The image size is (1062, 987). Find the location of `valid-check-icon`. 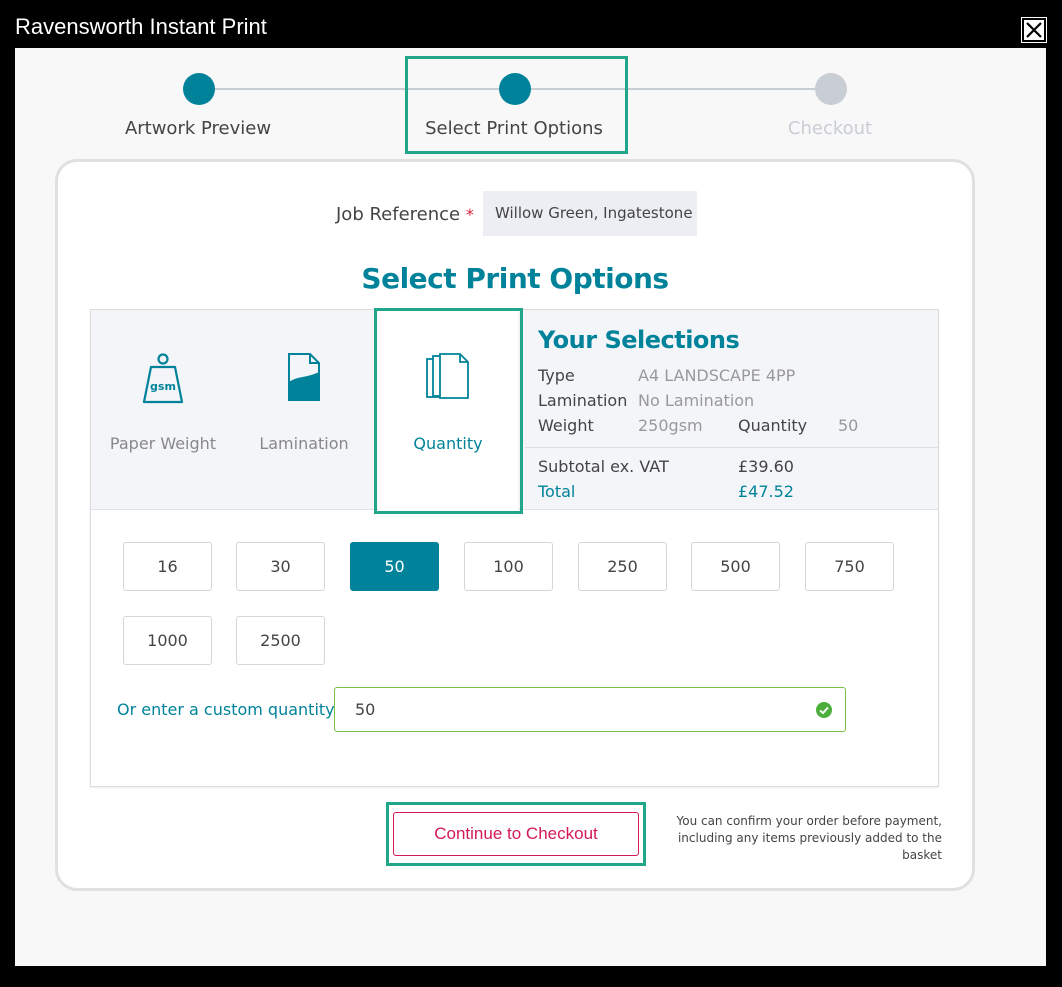

valid-check-icon is located at coordinates (824, 710).